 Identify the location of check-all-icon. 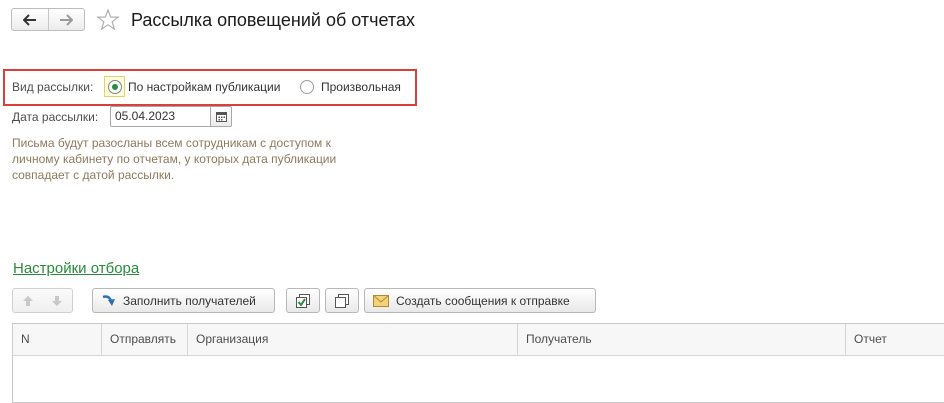
(303, 300).